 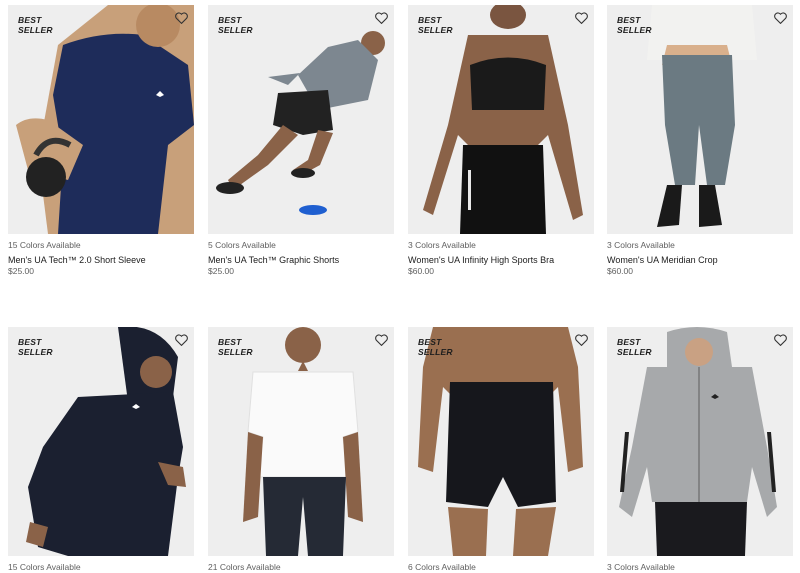 I want to click on colors-available: 6 Colors Available, so click(x=442, y=567).